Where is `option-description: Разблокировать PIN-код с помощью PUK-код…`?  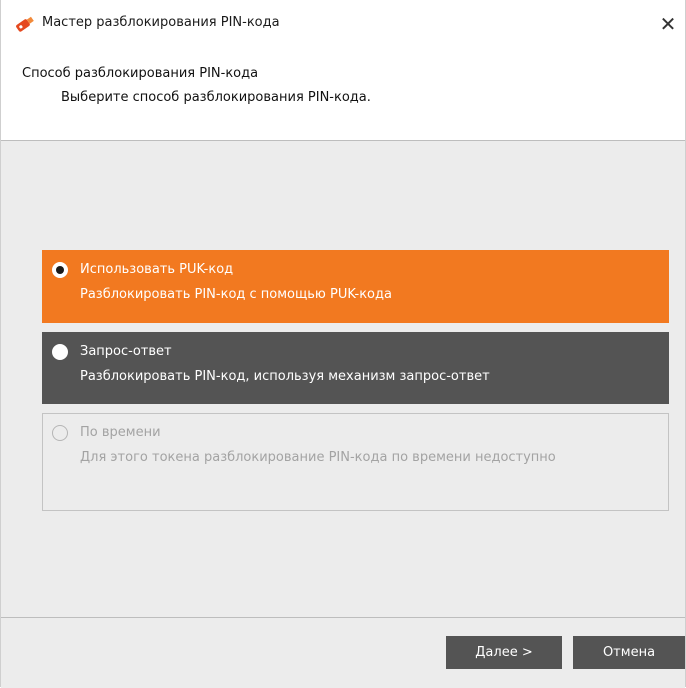 option-description: Разблокировать PIN-код с помощью PUK-код… is located at coordinates (236, 294).